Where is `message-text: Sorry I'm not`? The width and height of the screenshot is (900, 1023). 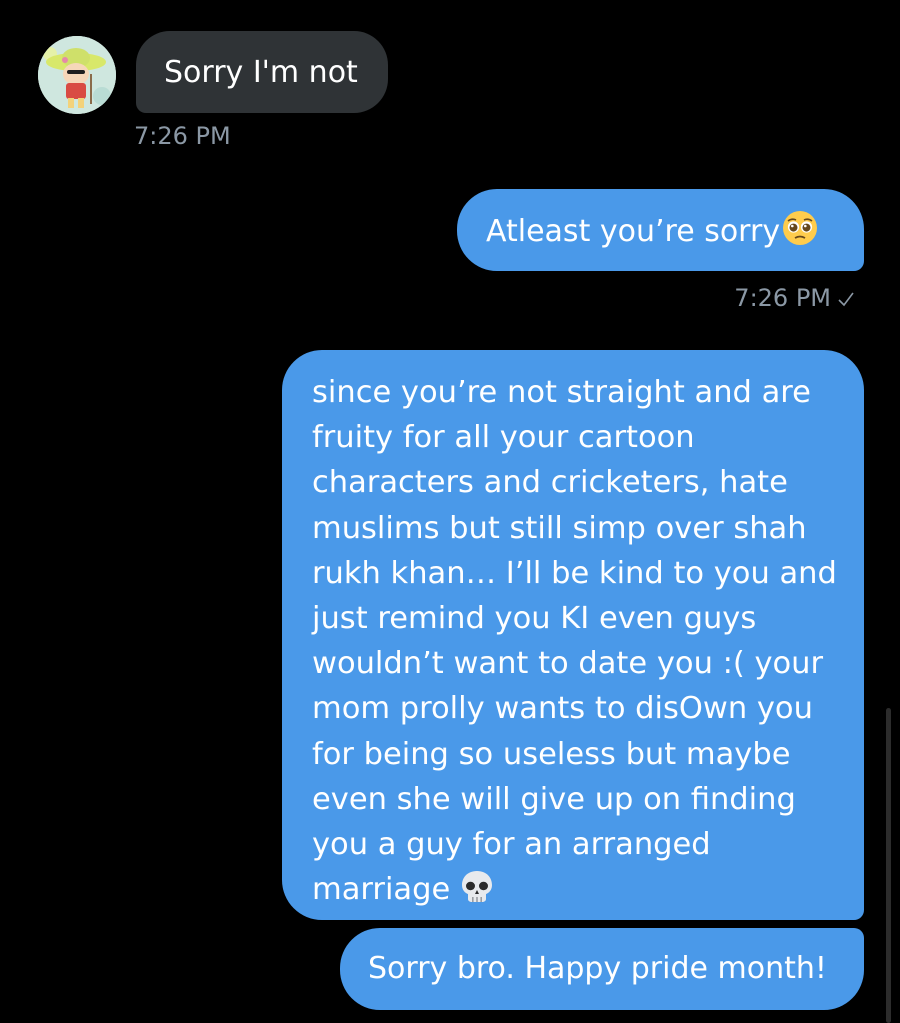
message-text: Sorry I'm not is located at coordinates (261, 72).